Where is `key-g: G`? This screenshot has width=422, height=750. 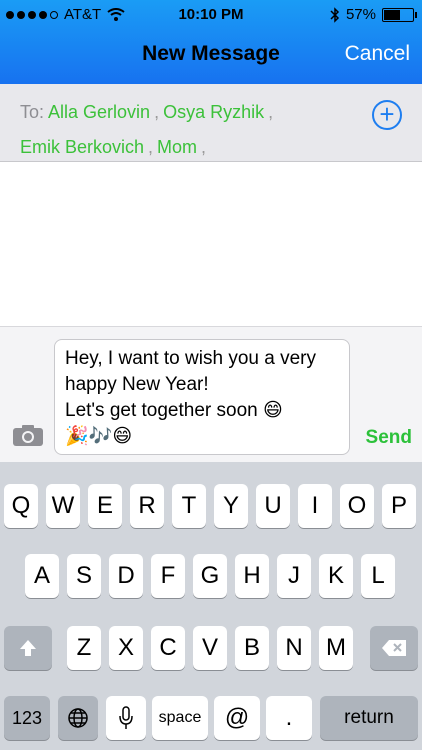 key-g: G is located at coordinates (210, 576).